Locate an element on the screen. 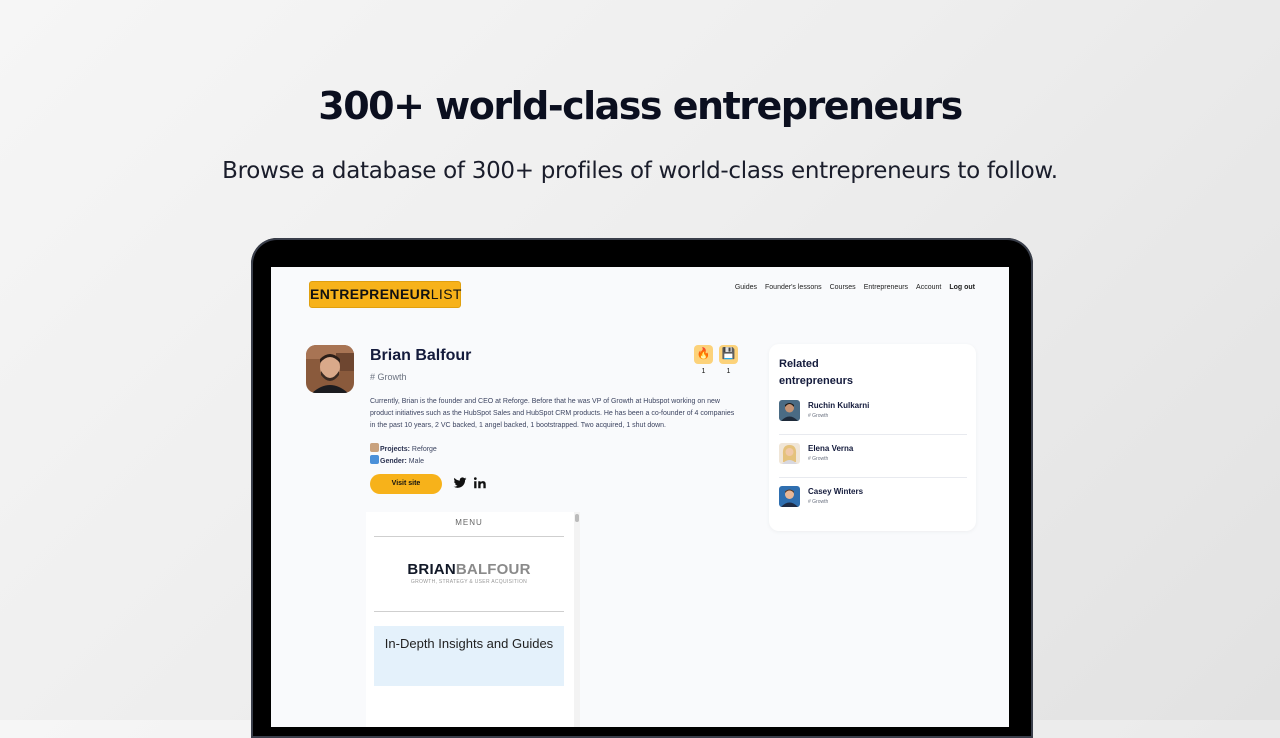  preview-brand-bold: BRIAN is located at coordinates (431, 569).